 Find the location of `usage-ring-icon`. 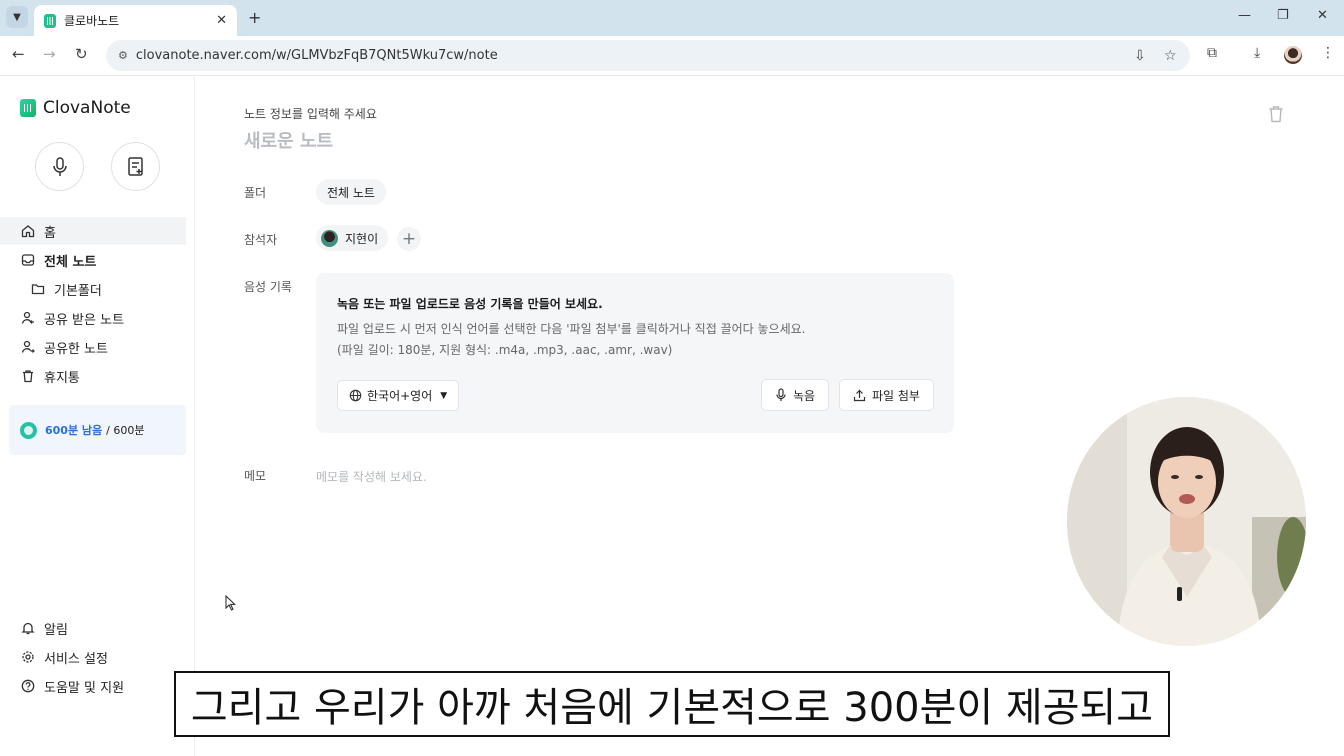

usage-ring-icon is located at coordinates (28, 430).